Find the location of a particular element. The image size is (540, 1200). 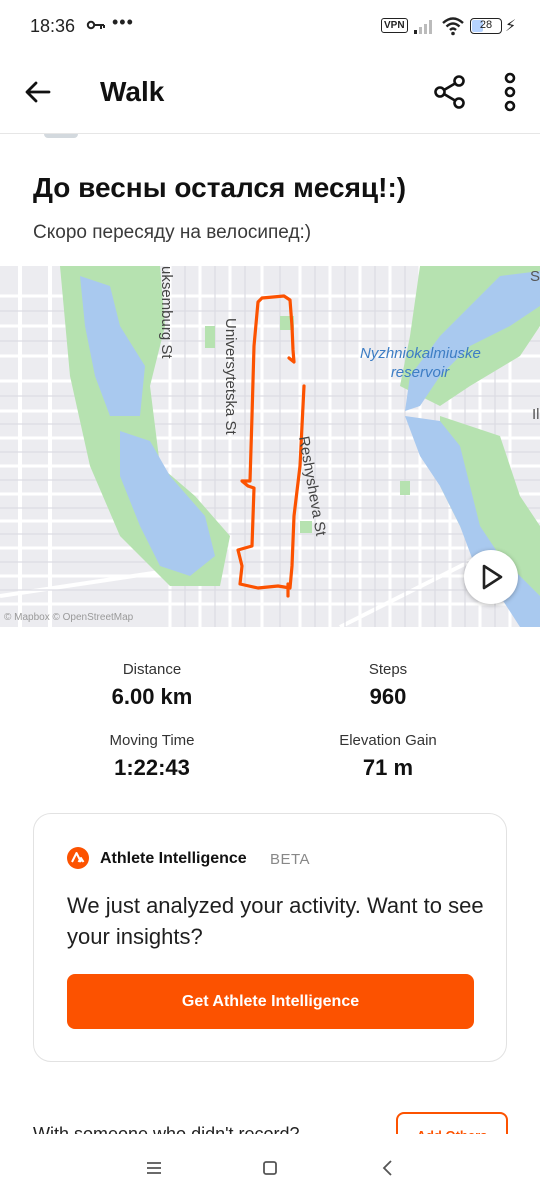

back-chevron-icon is located at coordinates (388, 1168).